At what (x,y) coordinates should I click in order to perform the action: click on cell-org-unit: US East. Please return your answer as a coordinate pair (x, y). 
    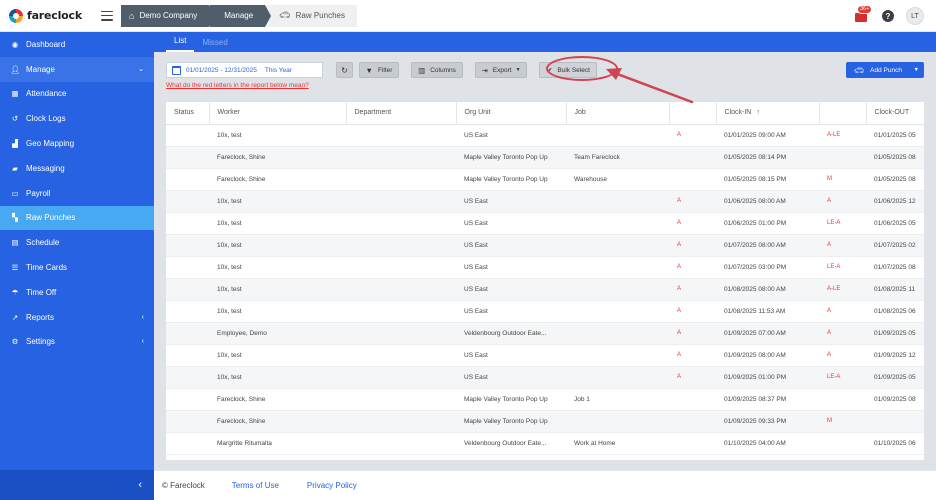
    Looking at the image, I should click on (511, 201).